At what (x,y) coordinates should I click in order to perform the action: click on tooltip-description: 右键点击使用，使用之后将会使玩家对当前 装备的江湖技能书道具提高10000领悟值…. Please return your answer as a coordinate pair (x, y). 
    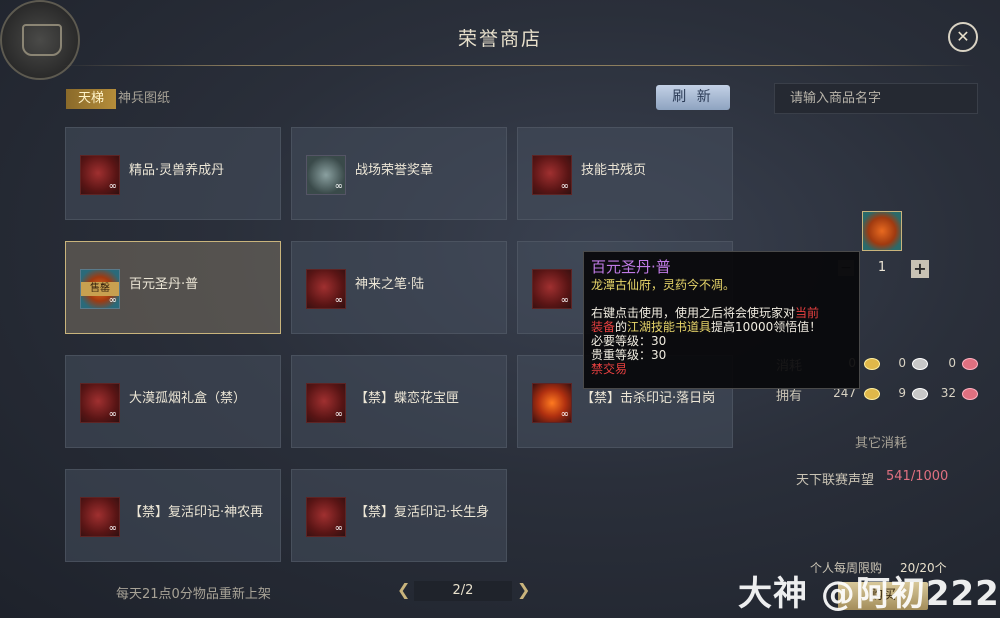
    Looking at the image, I should click on (706, 320).